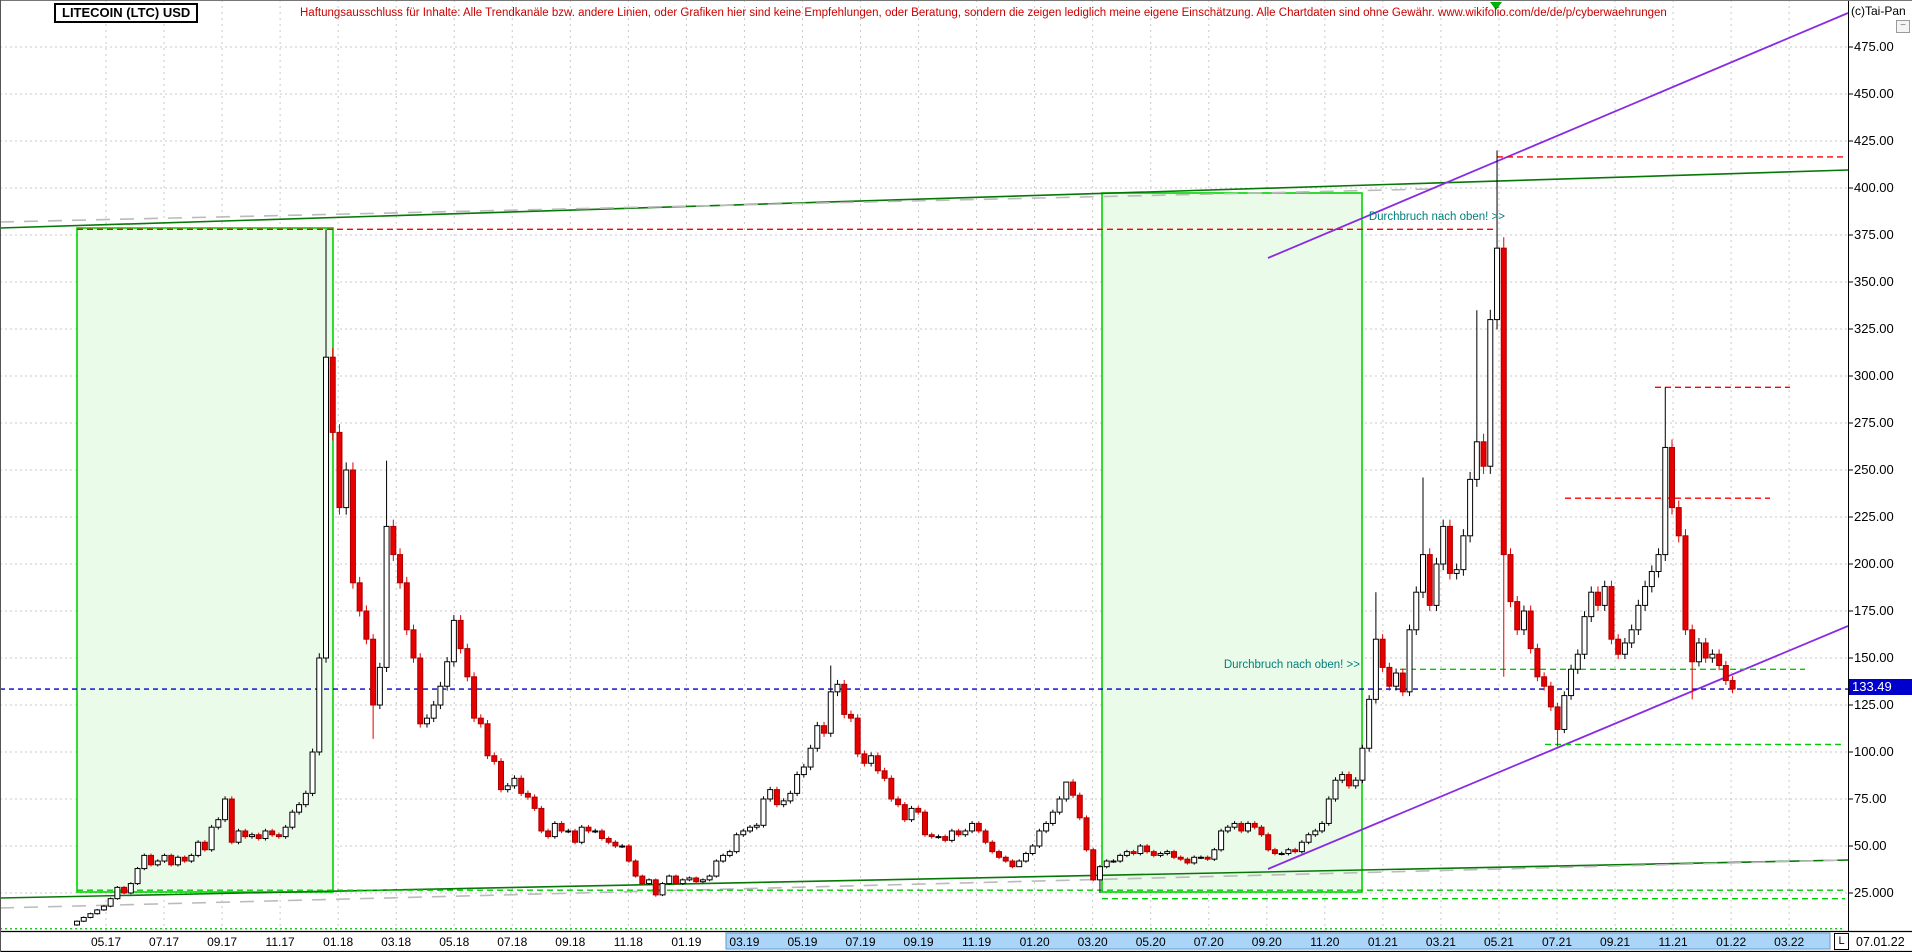  I want to click on time-tick-label: 11.17, so click(280, 942).